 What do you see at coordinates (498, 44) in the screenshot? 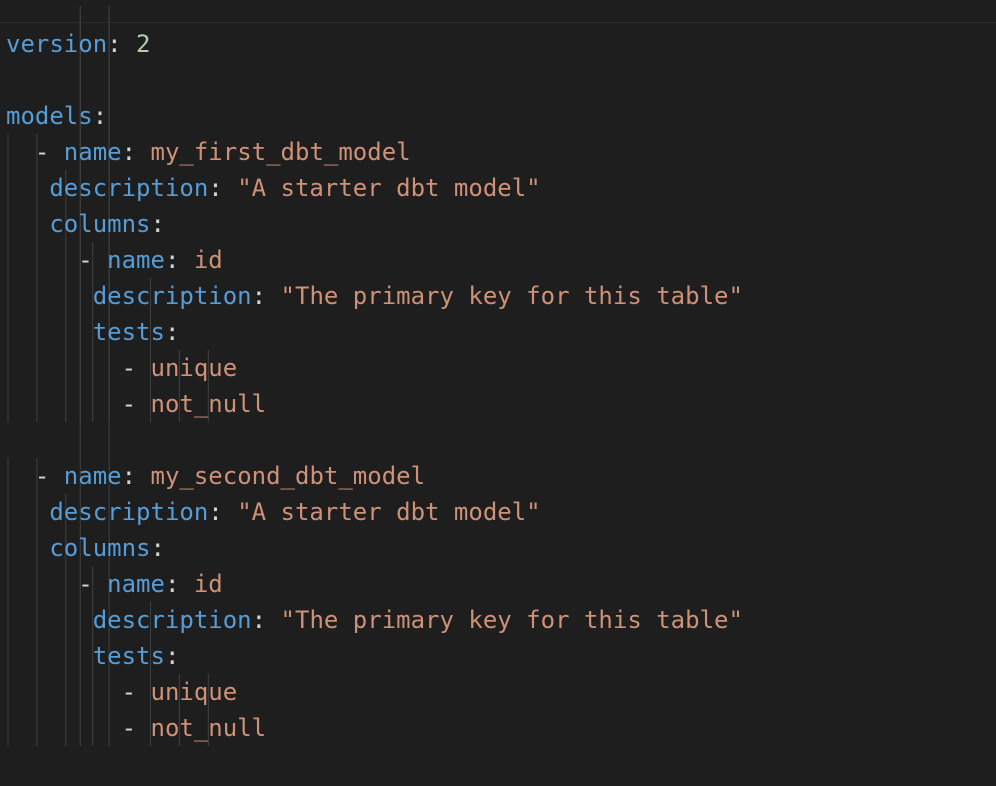
I see `code-line: version: 2` at bounding box center [498, 44].